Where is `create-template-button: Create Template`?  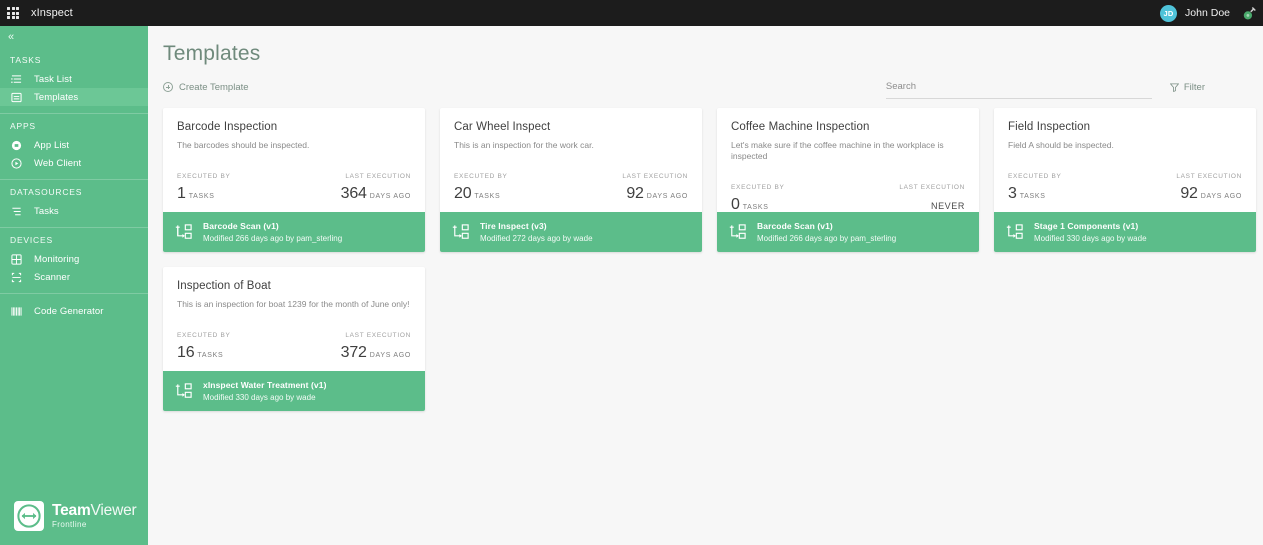
create-template-button: Create Template is located at coordinates (206, 87).